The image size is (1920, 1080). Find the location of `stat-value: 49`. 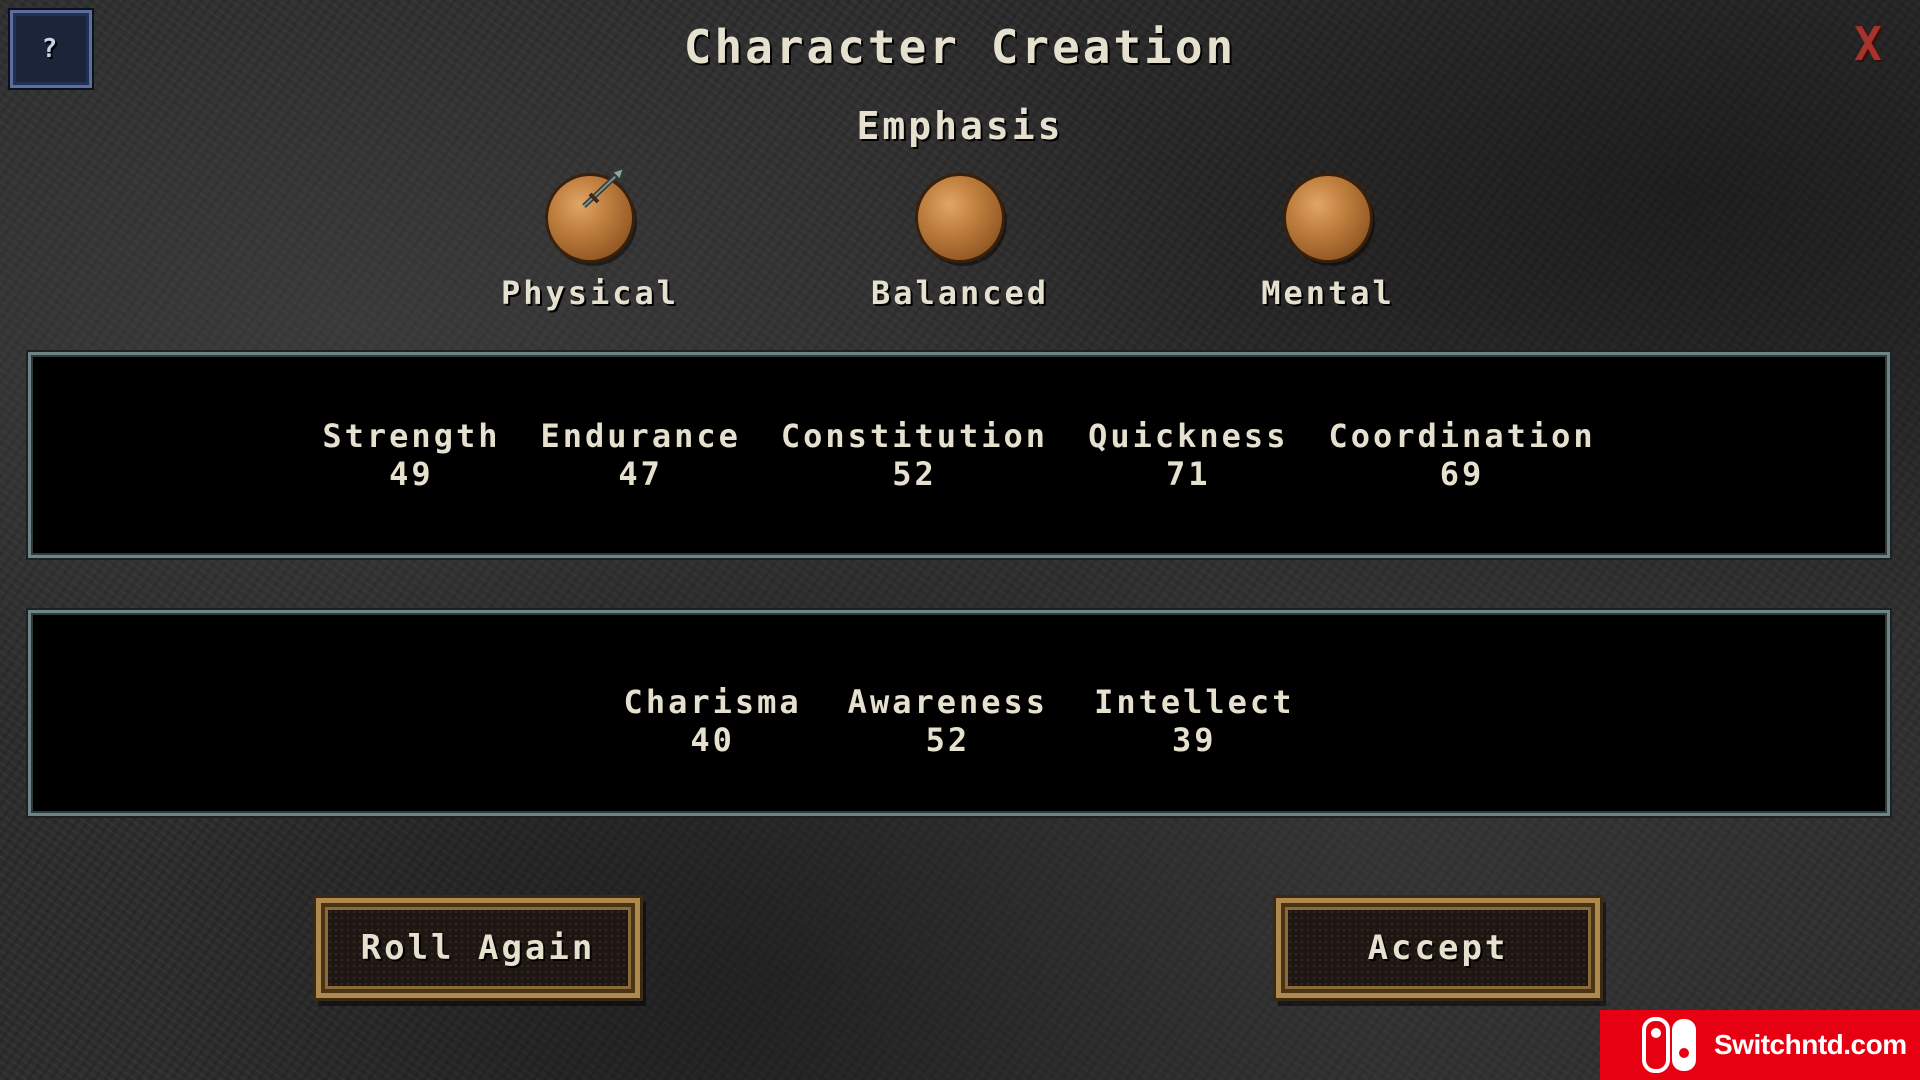

stat-value: 49 is located at coordinates (411, 474).